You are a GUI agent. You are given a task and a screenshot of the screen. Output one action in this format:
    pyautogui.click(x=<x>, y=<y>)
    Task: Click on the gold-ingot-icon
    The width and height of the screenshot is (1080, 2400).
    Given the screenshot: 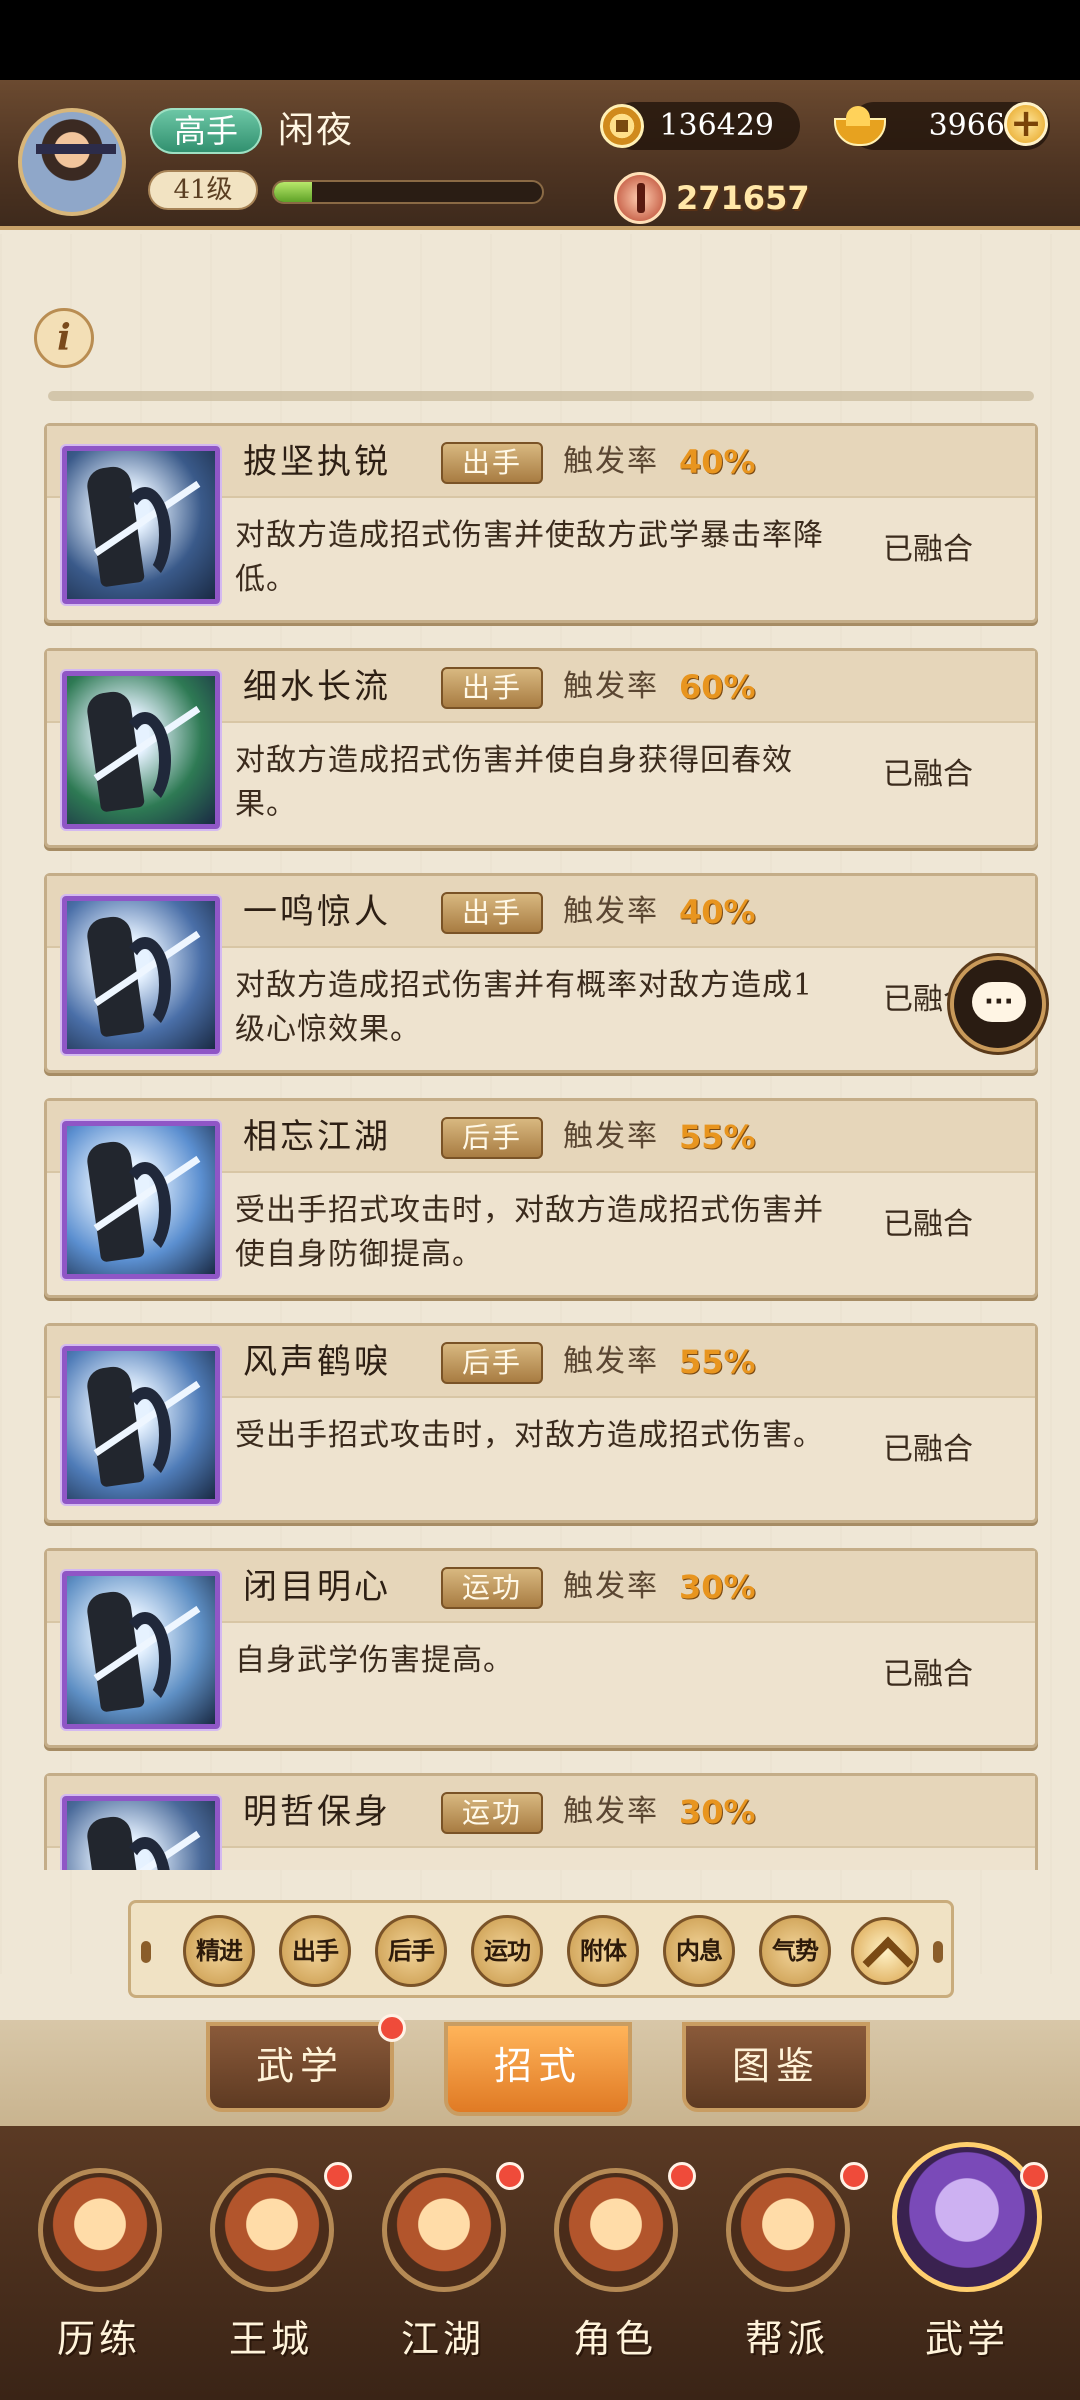 What is the action you would take?
    pyautogui.click(x=858, y=124)
    